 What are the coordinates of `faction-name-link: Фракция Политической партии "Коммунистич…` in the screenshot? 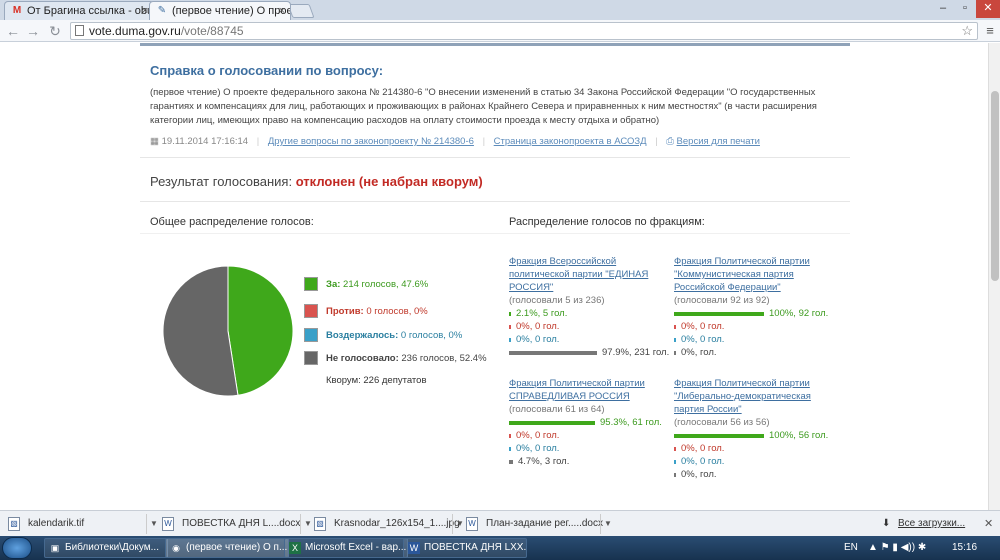 It's located at (749, 274).